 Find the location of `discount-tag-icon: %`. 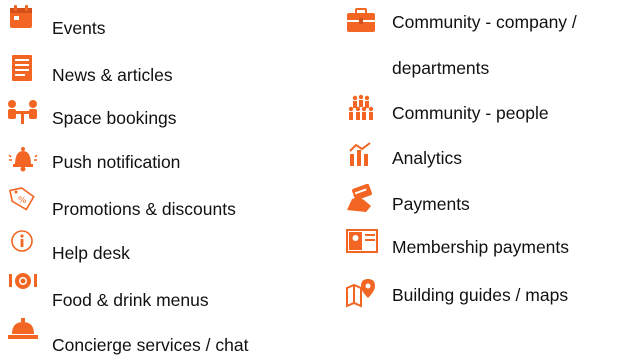

discount-tag-icon: % is located at coordinates (23, 200).